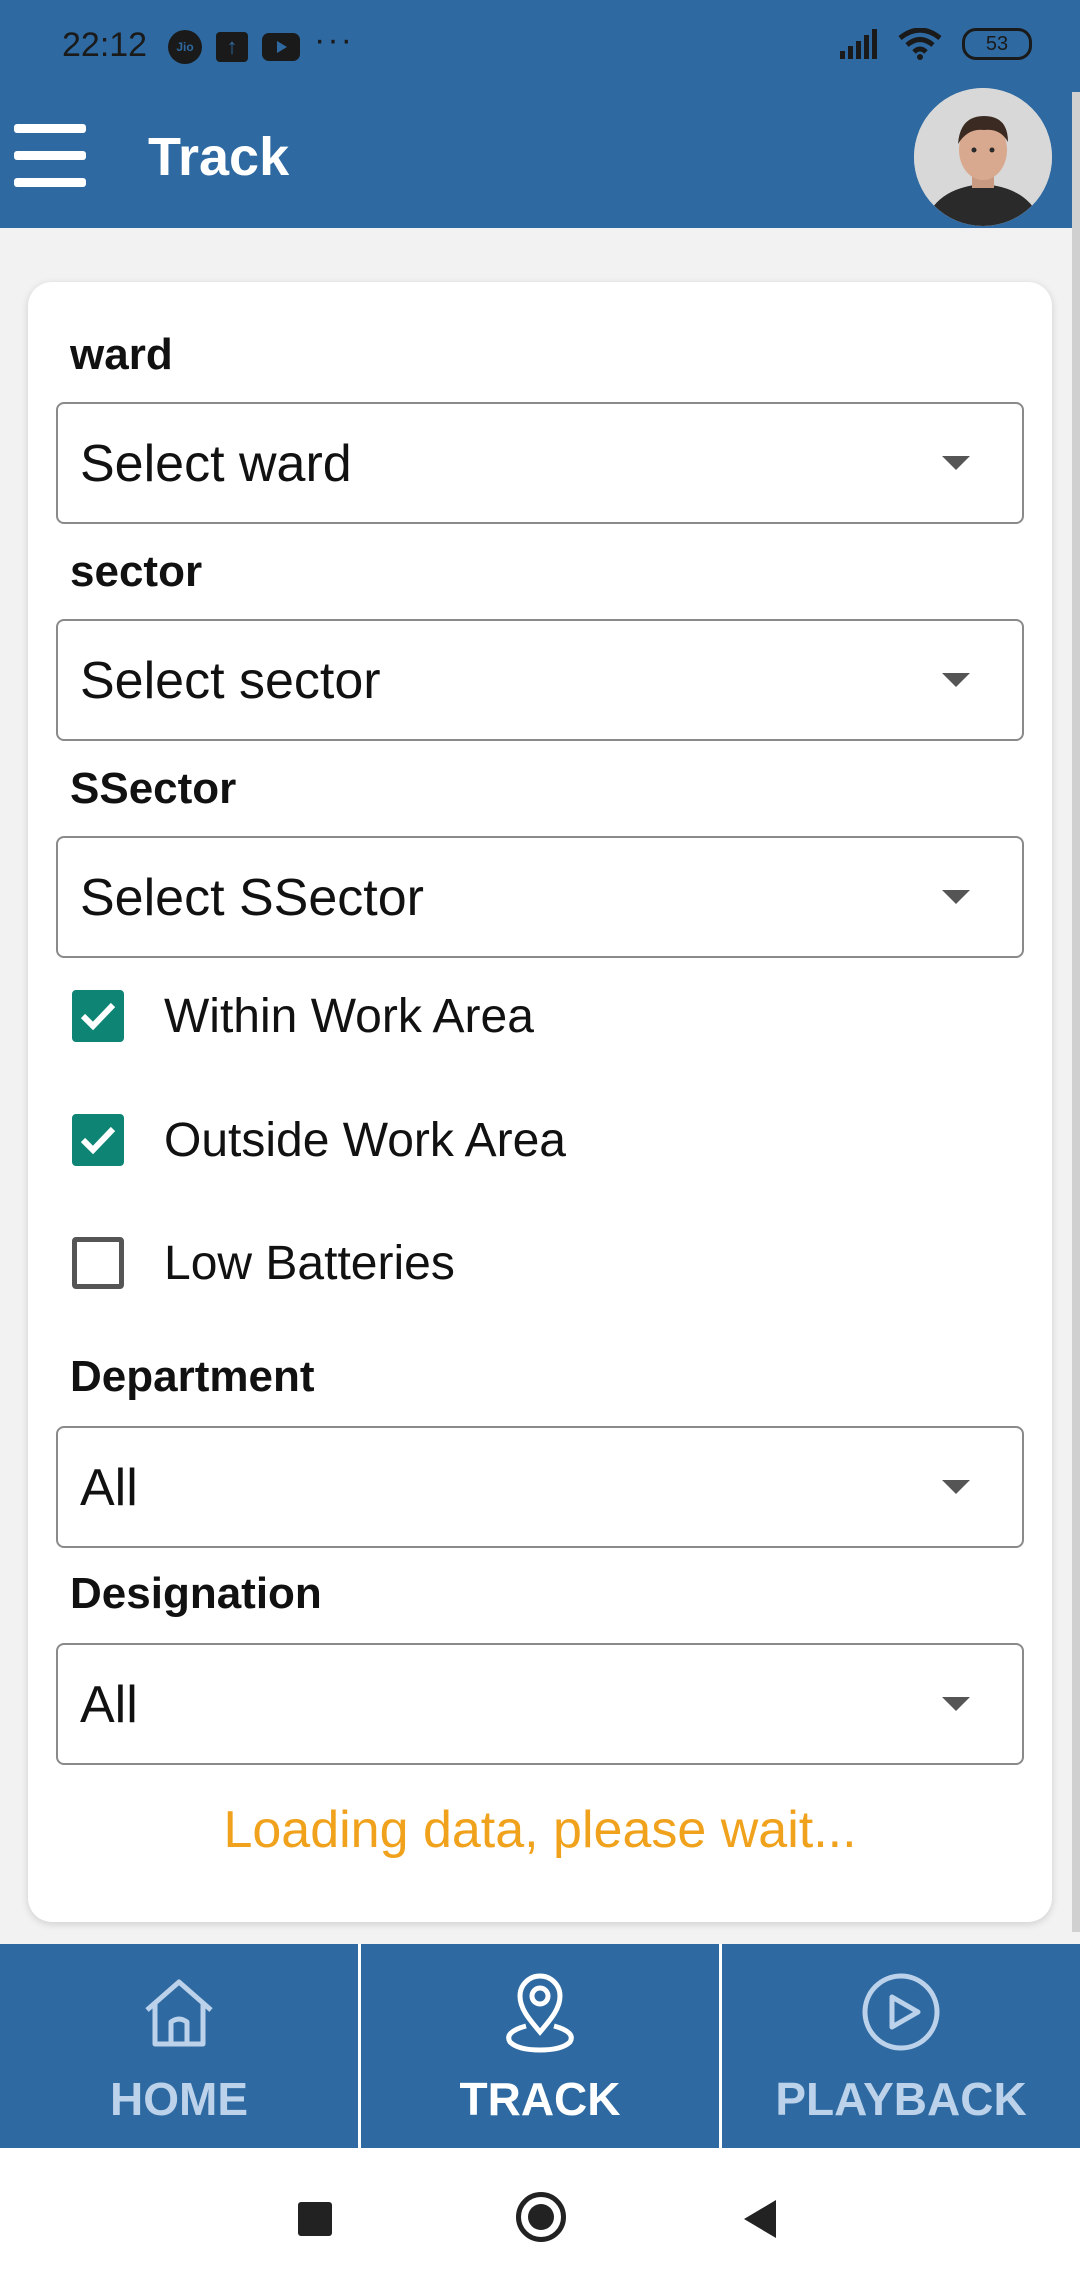  What do you see at coordinates (541, 2217) in the screenshot?
I see `home-button-icon` at bounding box center [541, 2217].